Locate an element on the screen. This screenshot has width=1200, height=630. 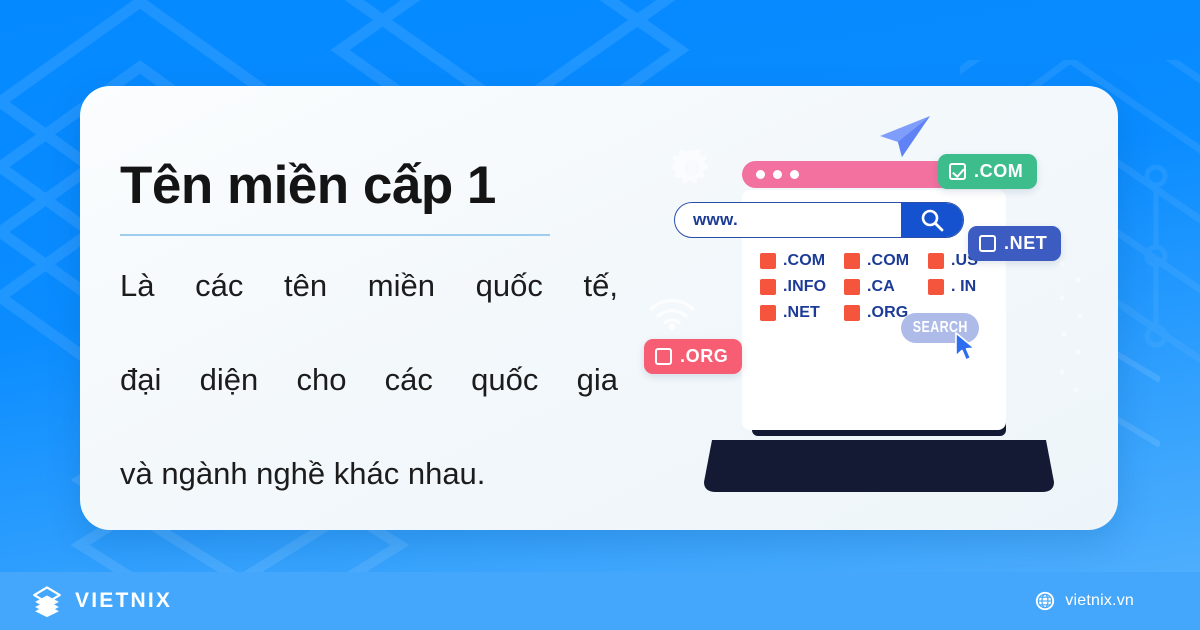
gear-icon is located at coordinates (692, 170).